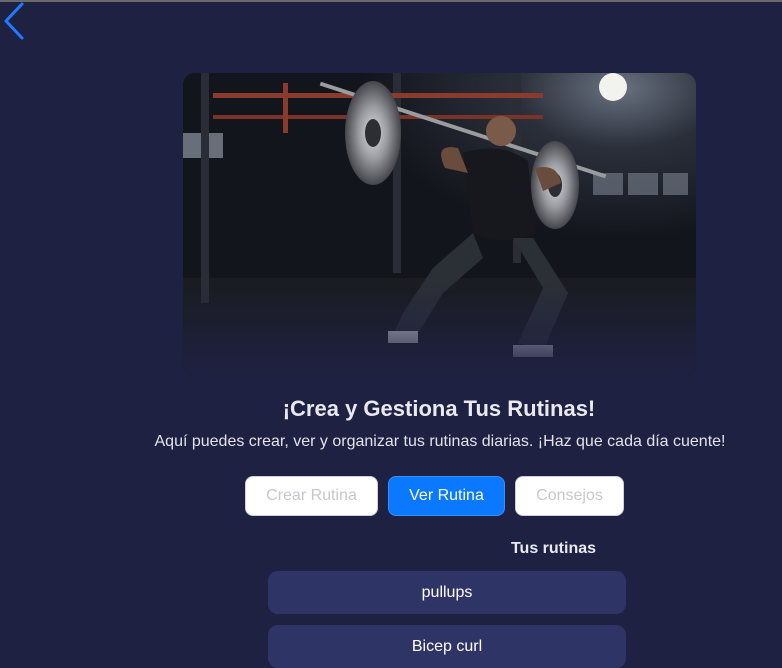 The image size is (782, 668). What do you see at coordinates (311, 496) in the screenshot?
I see `create-routine-button: Crear Rutina` at bounding box center [311, 496].